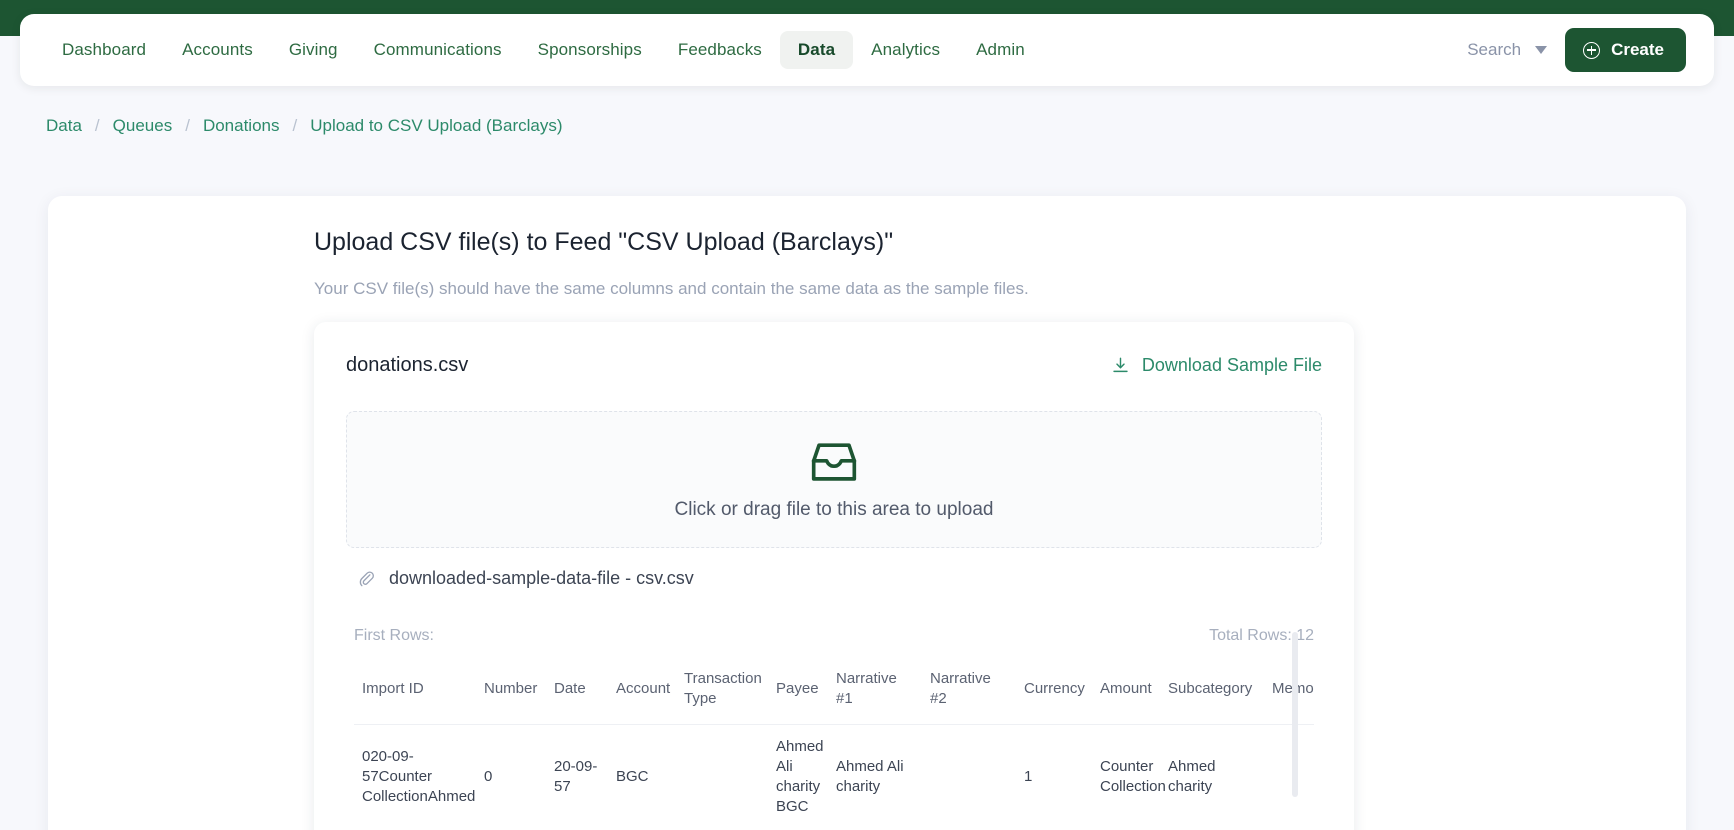 The height and width of the screenshot is (830, 1734). Describe the element at coordinates (866, 689) in the screenshot. I see `col-header-narrative-1: Narrative #1` at that location.